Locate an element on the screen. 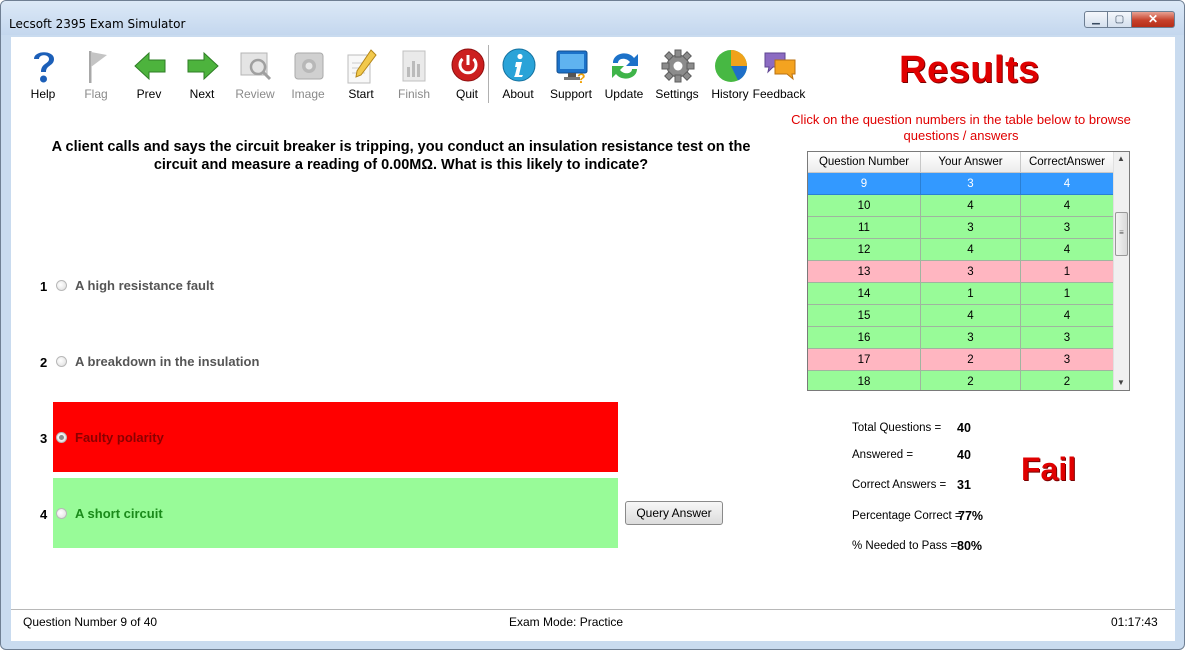 Image resolution: width=1187 pixels, height=652 pixels. answer-number: 4 is located at coordinates (44, 514).